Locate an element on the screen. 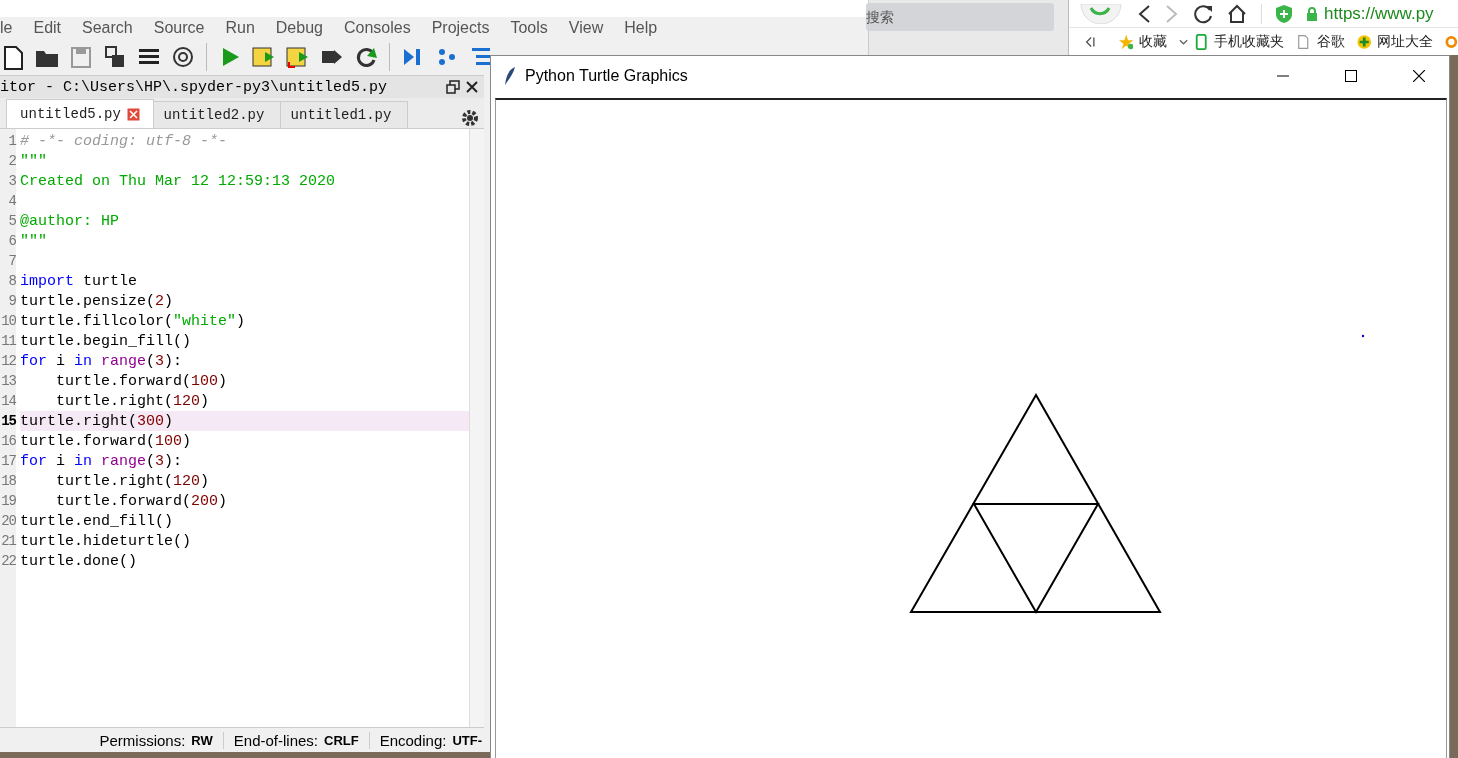 This screenshot has width=1458, height=758. menu-item: le is located at coordinates (6, 28).